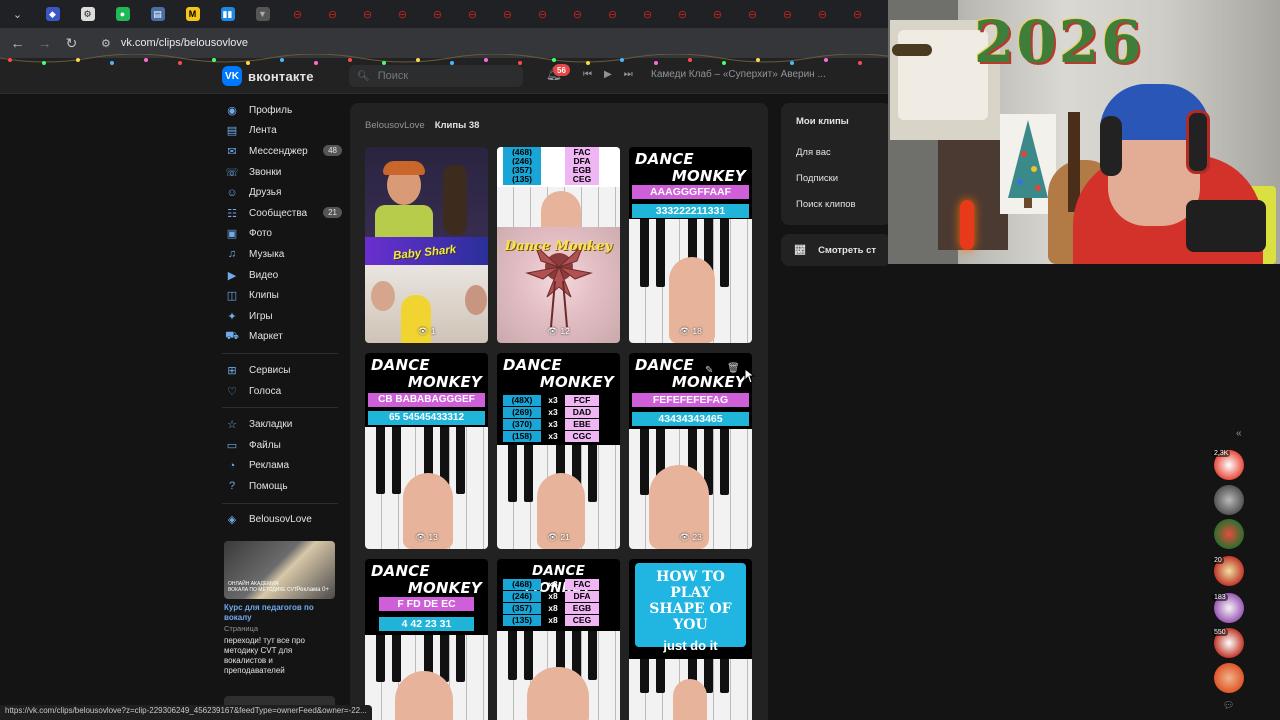  I want to click on tab-list-button: ⌄, so click(17, 14).